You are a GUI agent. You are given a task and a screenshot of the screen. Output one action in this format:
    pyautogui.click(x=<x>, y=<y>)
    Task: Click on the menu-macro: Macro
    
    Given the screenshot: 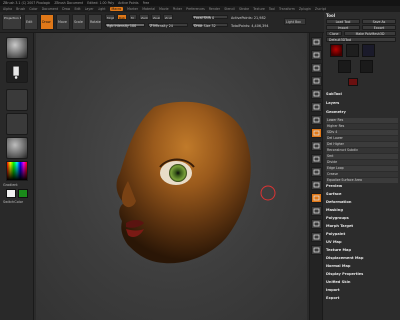 What is the action you would take?
    pyautogui.click(x=116, y=9)
    